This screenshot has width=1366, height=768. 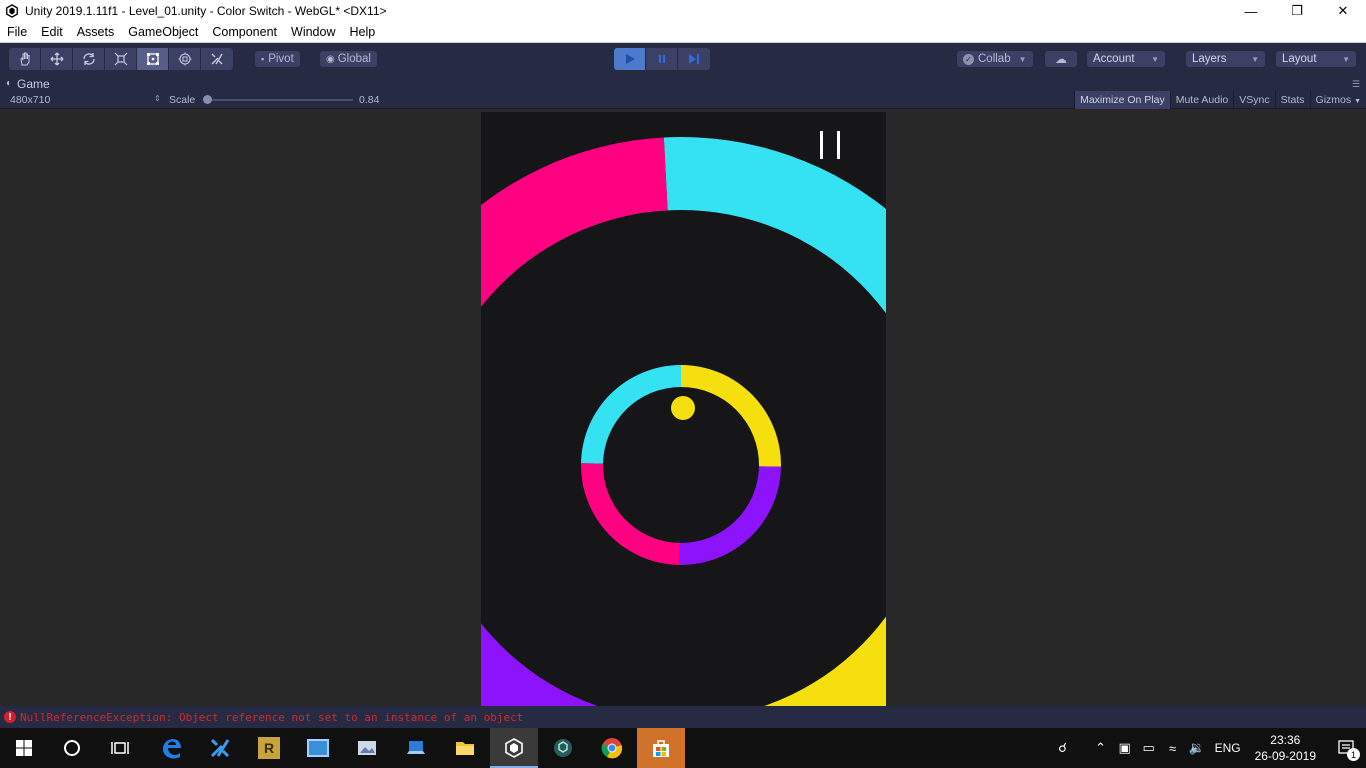 I want to click on tab-game: ◐ Game, so click(x=28, y=83).